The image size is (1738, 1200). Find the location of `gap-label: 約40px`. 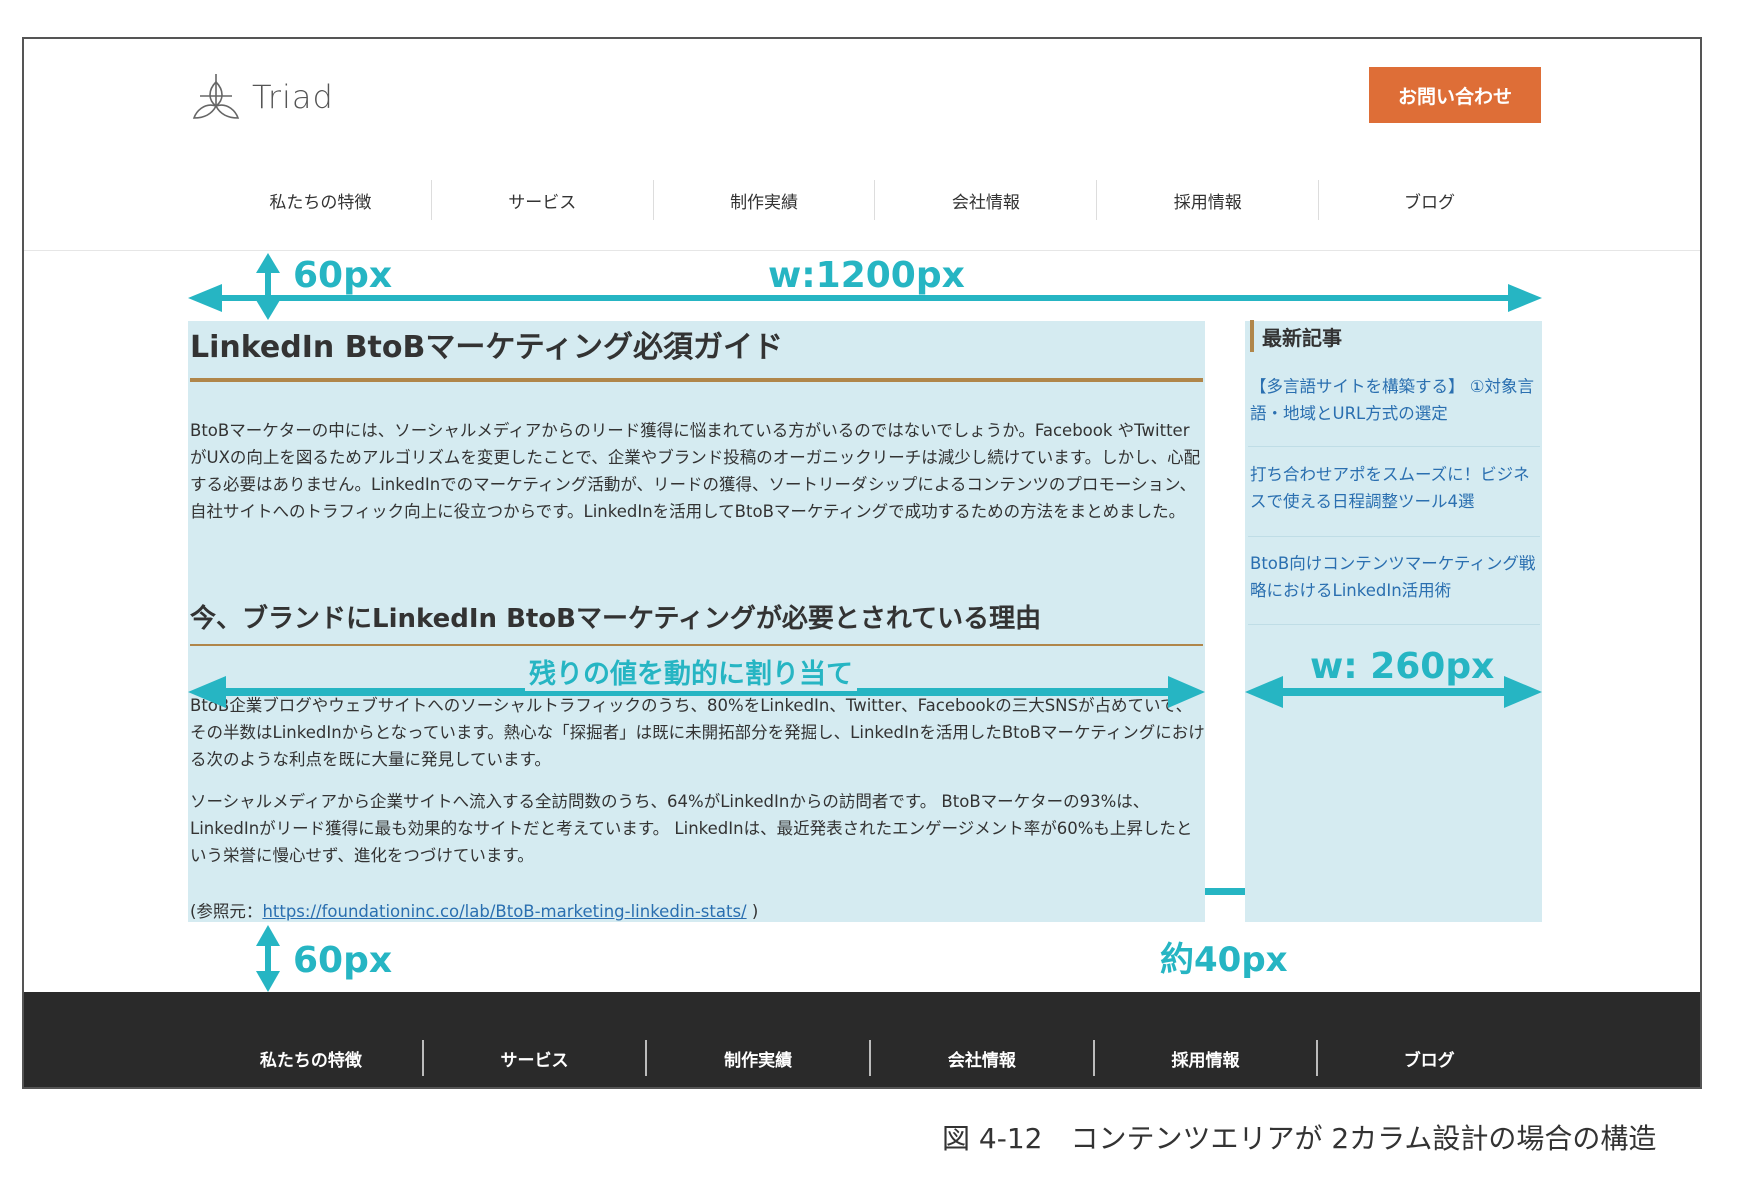

gap-label: 約40px is located at coordinates (1224, 960).